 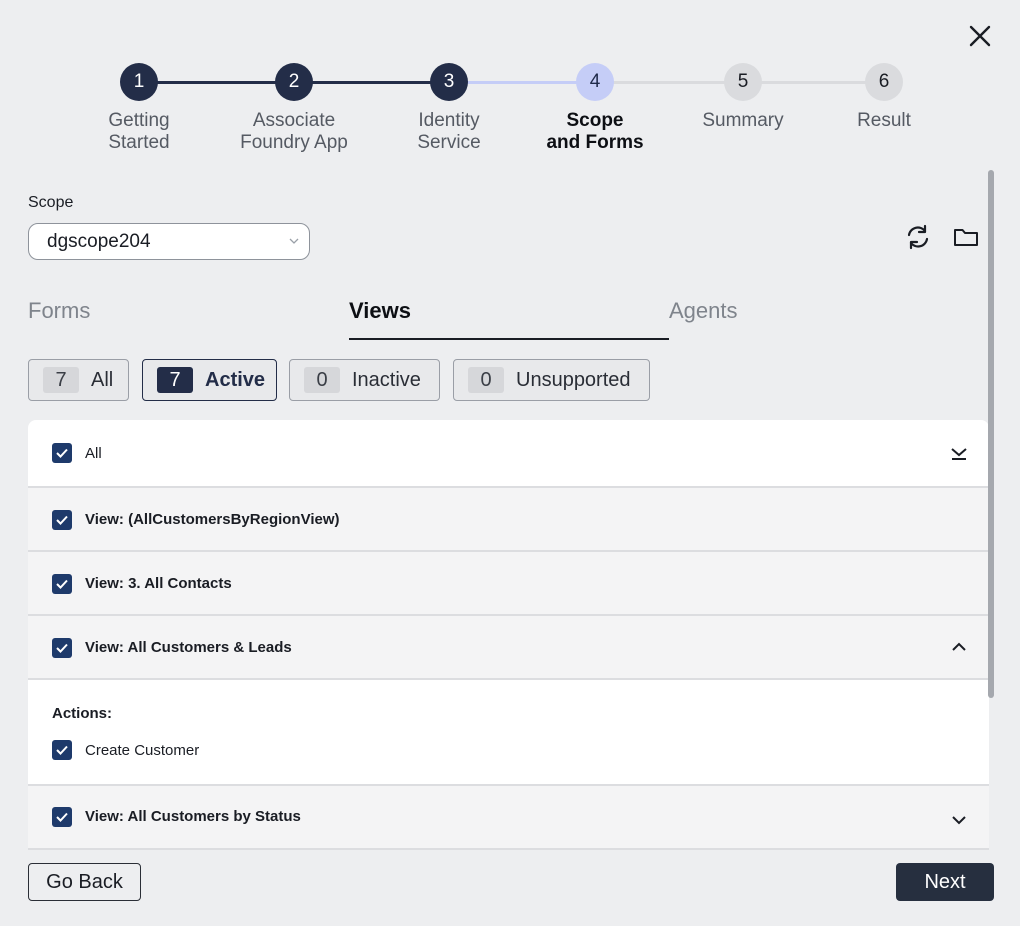 I want to click on tab-forms: Forms, so click(x=59, y=311).